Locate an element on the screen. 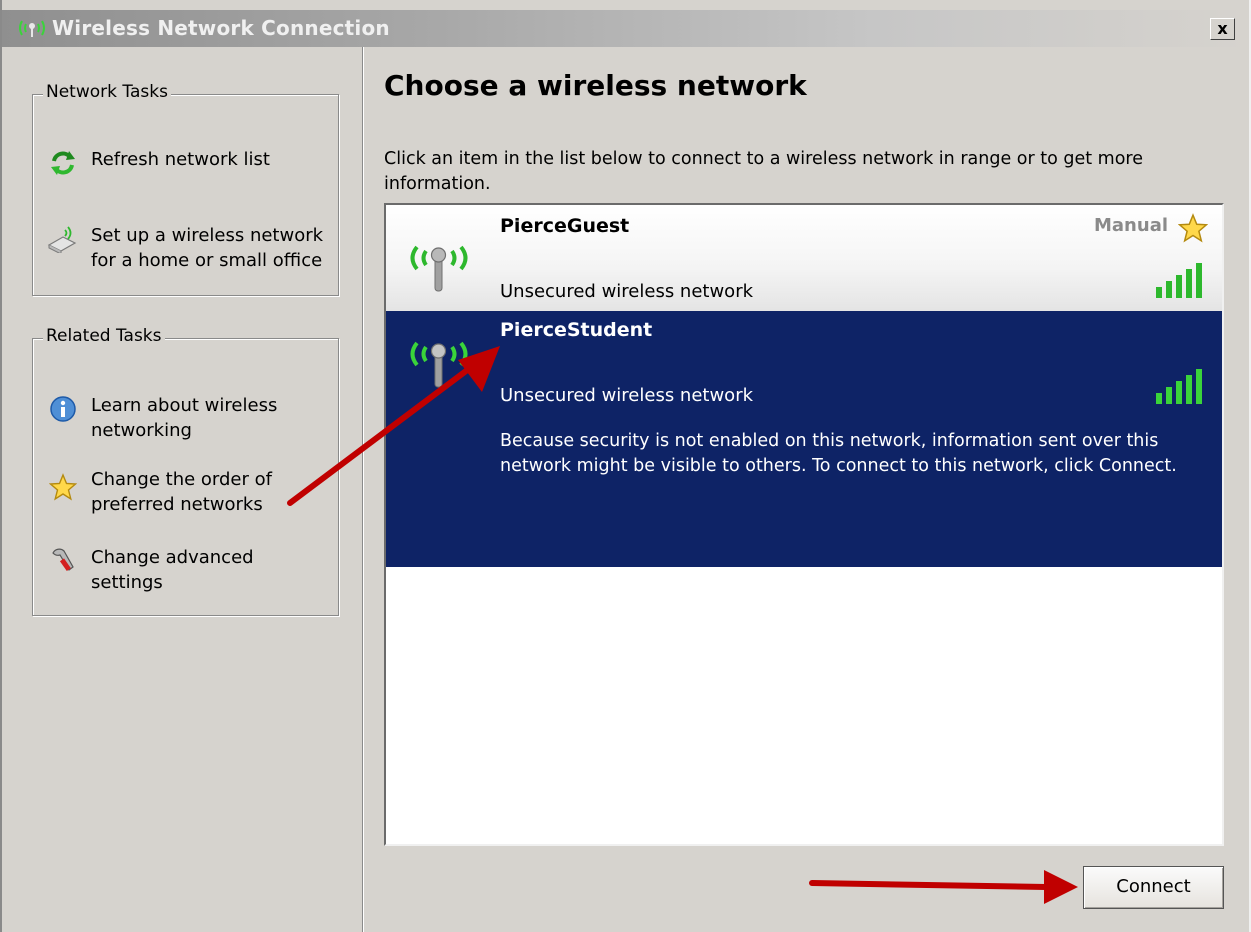 Image resolution: width=1251 pixels, height=932 pixels. change-advanced-settings-label: Change advanced settings is located at coordinates (172, 570).